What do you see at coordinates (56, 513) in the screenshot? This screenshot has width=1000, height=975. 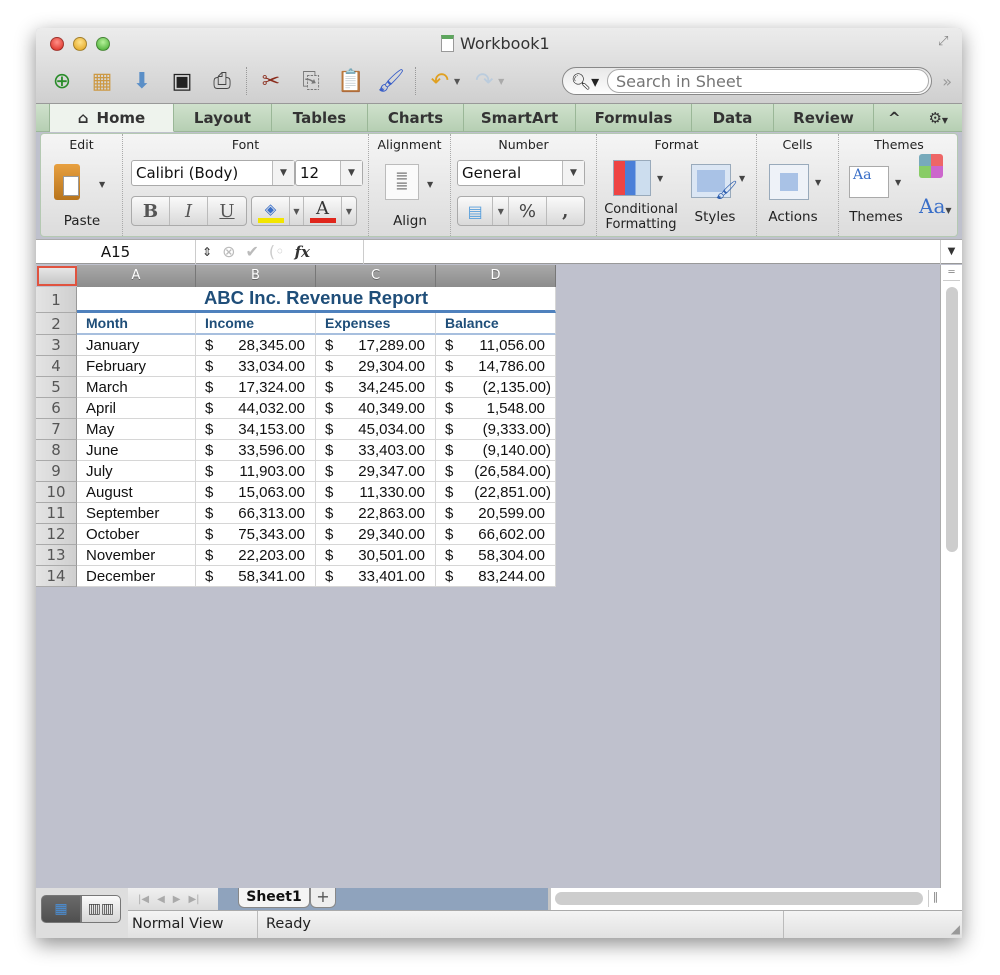 I see `row-header: 11` at bounding box center [56, 513].